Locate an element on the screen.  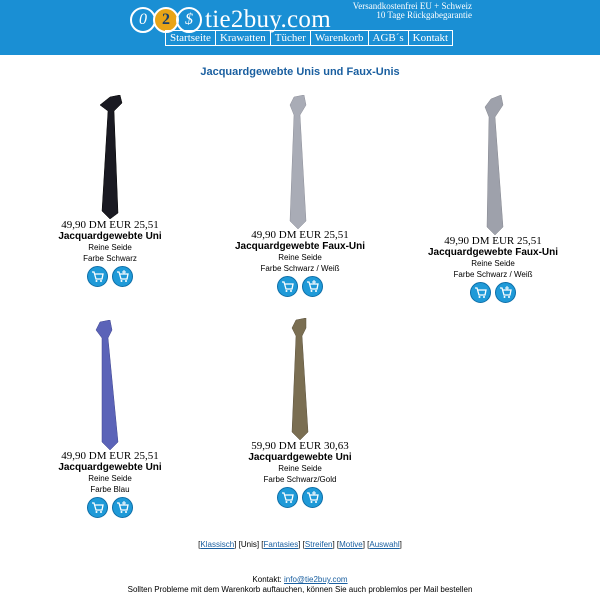
page-title: Jacquardgewebte Unis und Faux-Unis is located at coordinates (300, 72).